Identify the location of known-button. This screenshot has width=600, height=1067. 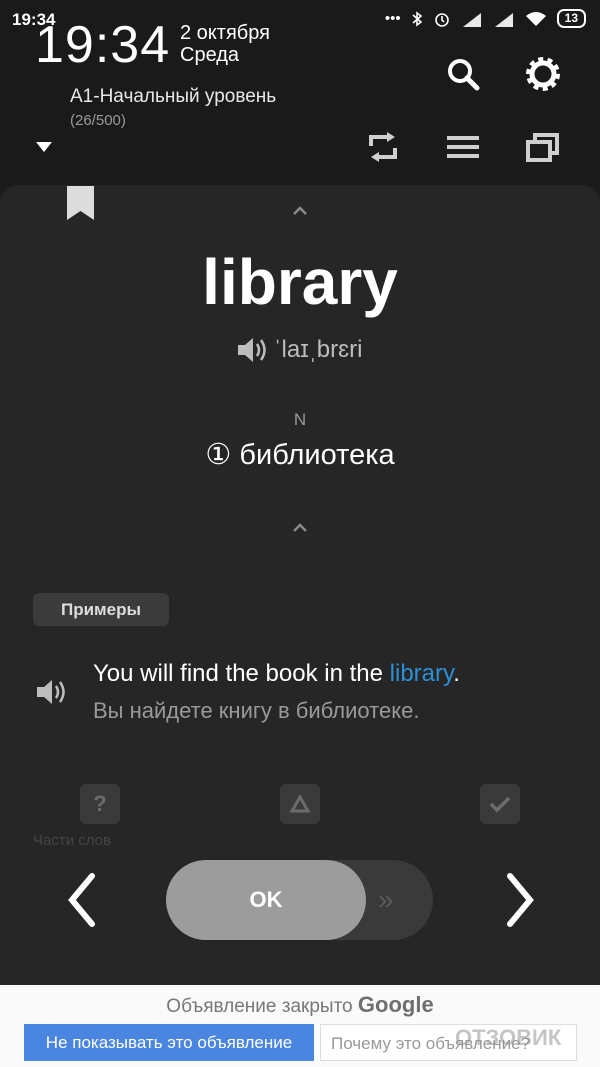
(500, 804).